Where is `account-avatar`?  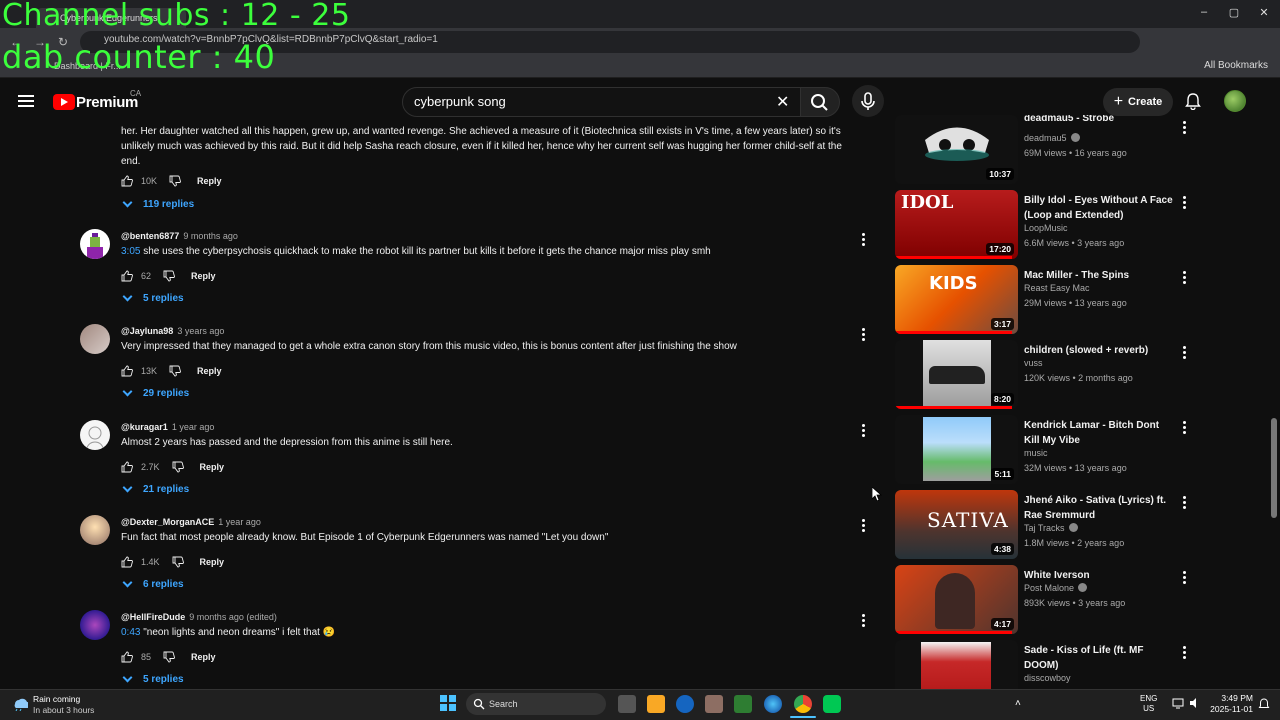
account-avatar is located at coordinates (1235, 101).